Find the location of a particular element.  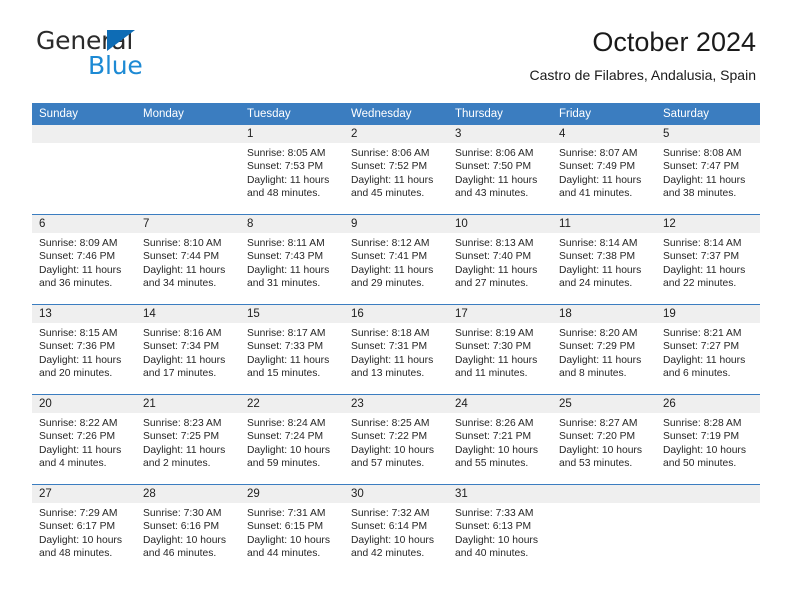

day-number: 1 is located at coordinates (292, 134).